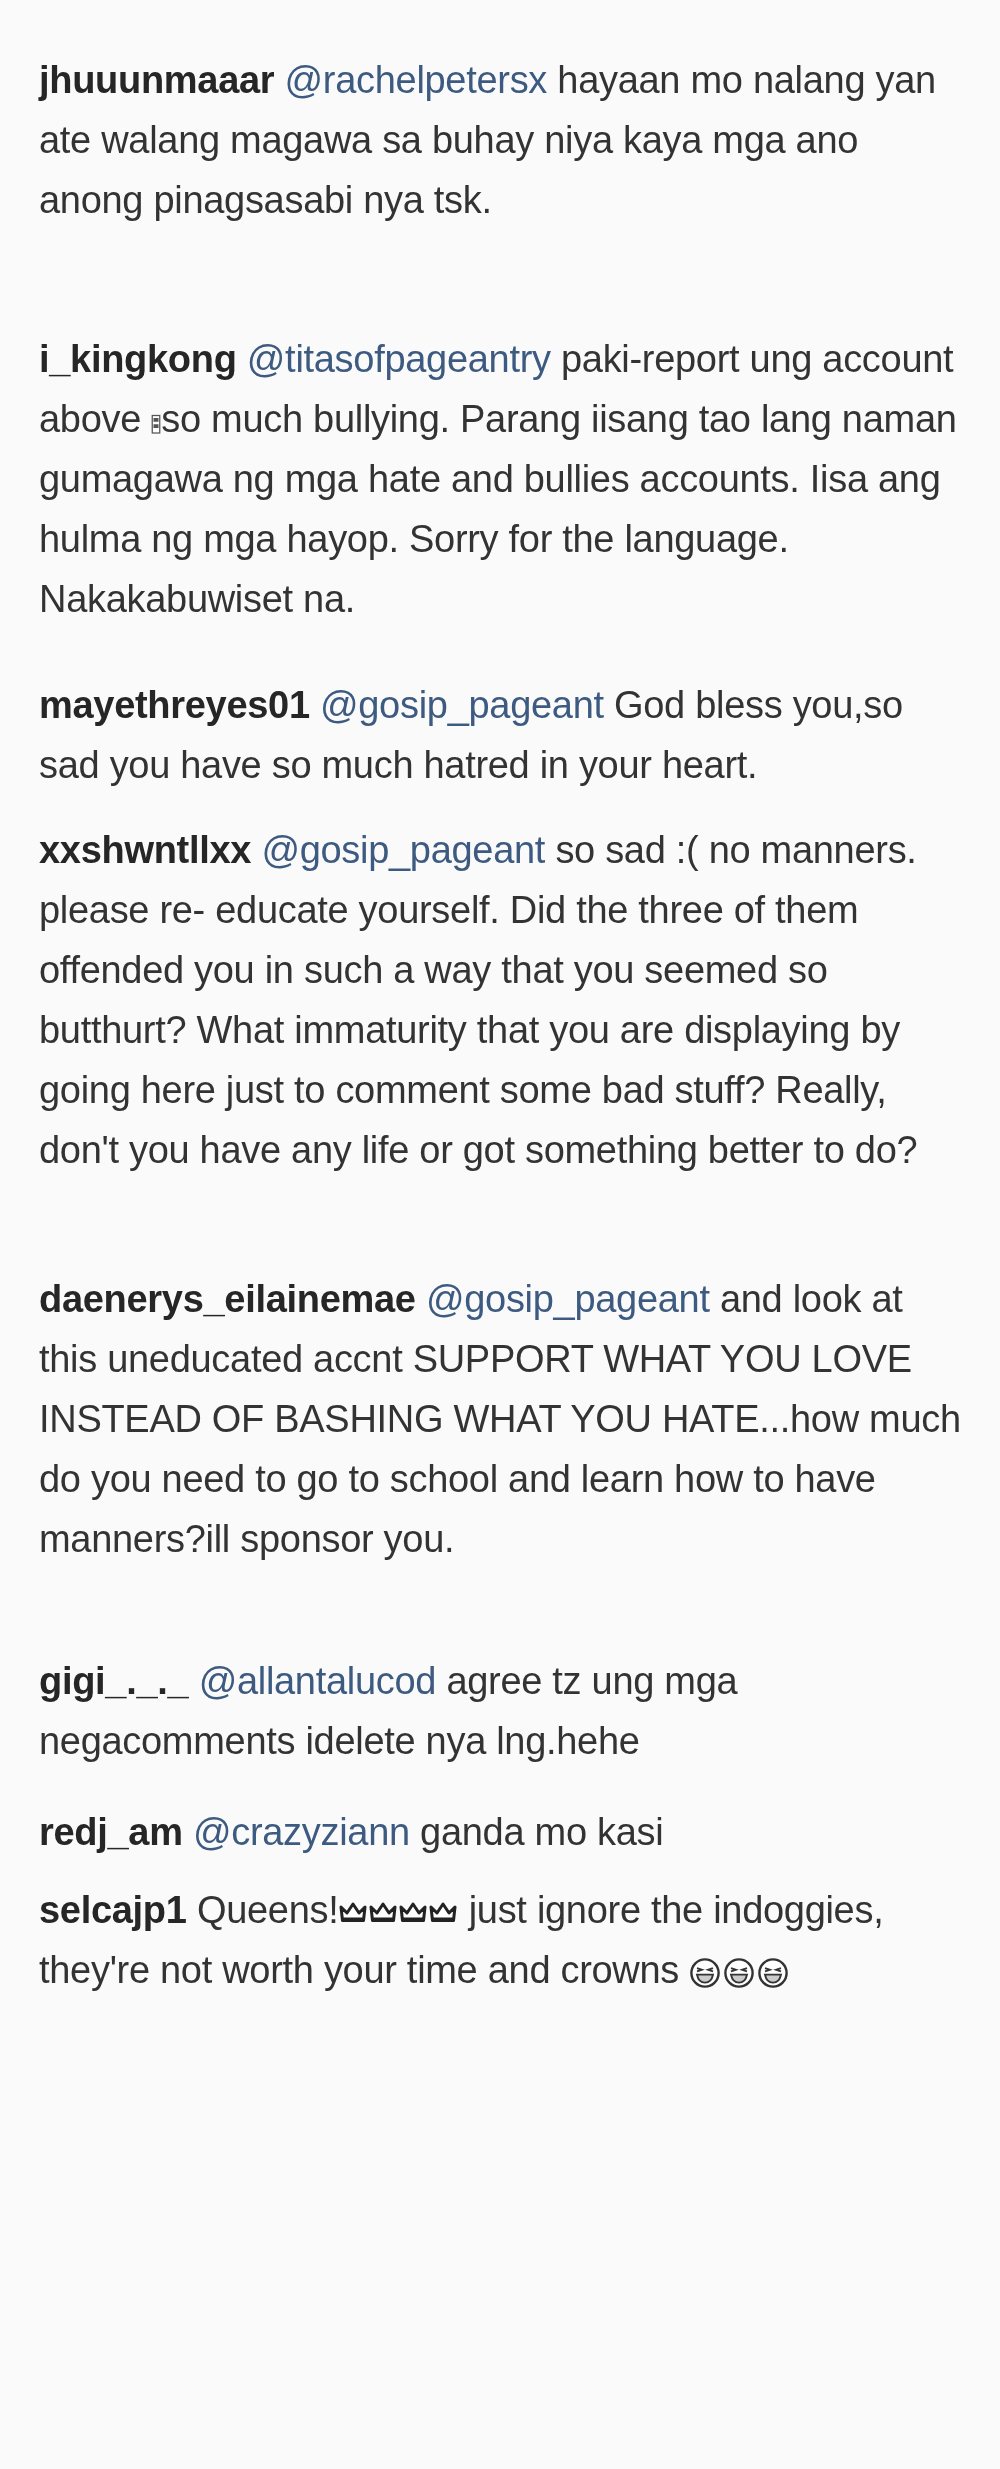 This screenshot has width=1000, height=2469. Describe the element at coordinates (479, 1000) in the screenshot. I see `comment-text: xxshwntllxx @gosip_pageant so sad :( no manners. please re- educate yourself. Did the three of them offended you in such a way that you seemed so butthurt? What immaturity that you are displaying by going here just to comment some bad stuff? Really, don't you have any life or got something better to do?` at that location.